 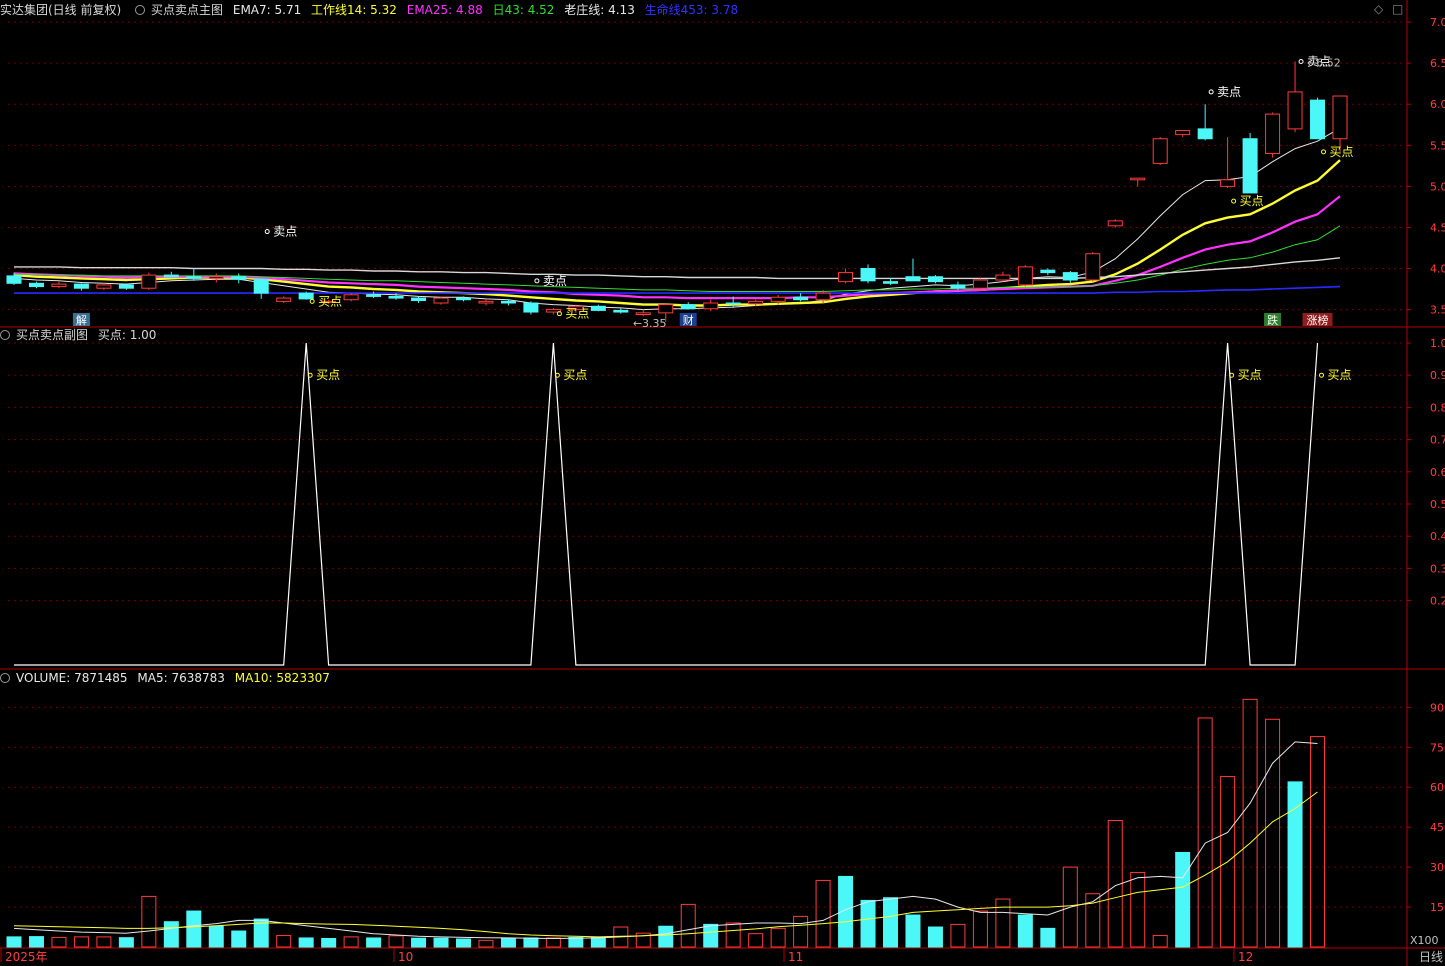 I want to click on y-tick-label: 4.5, so click(x=1437, y=227).